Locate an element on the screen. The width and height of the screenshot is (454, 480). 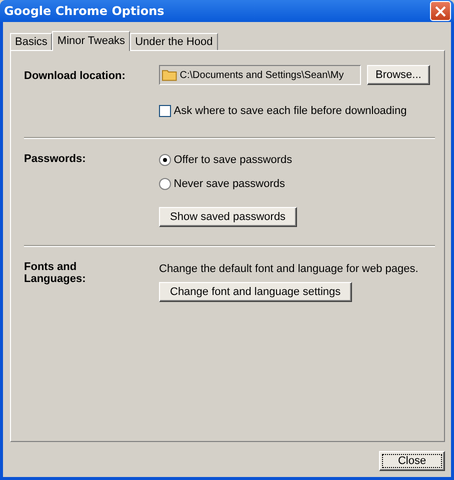
close-button is located at coordinates (440, 11).